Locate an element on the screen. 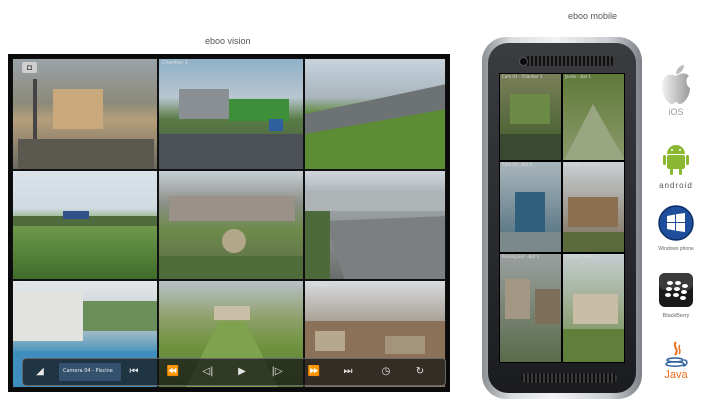 The image size is (707, 401). mobile-camera-tile-title: Parking Ext - Bat 1 is located at coordinates (521, 256).